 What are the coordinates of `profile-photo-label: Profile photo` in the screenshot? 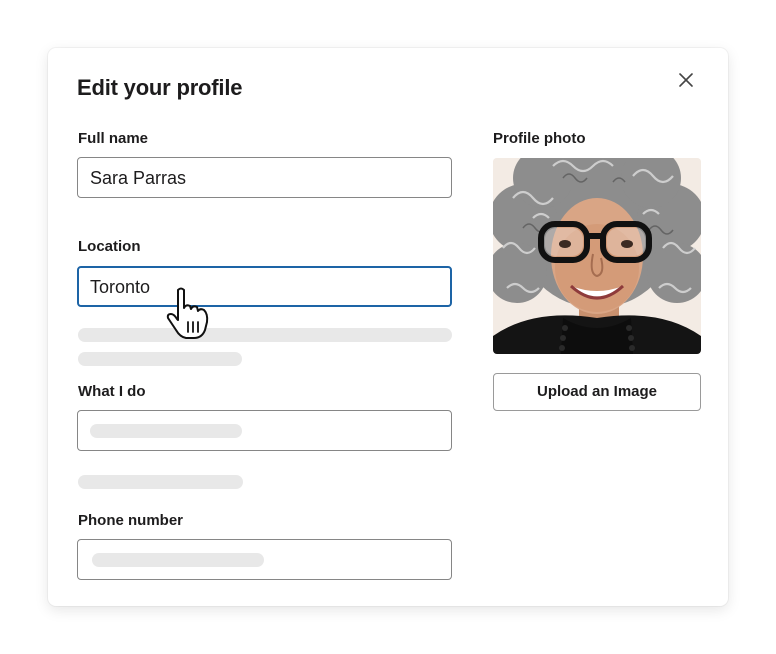 It's located at (539, 138).